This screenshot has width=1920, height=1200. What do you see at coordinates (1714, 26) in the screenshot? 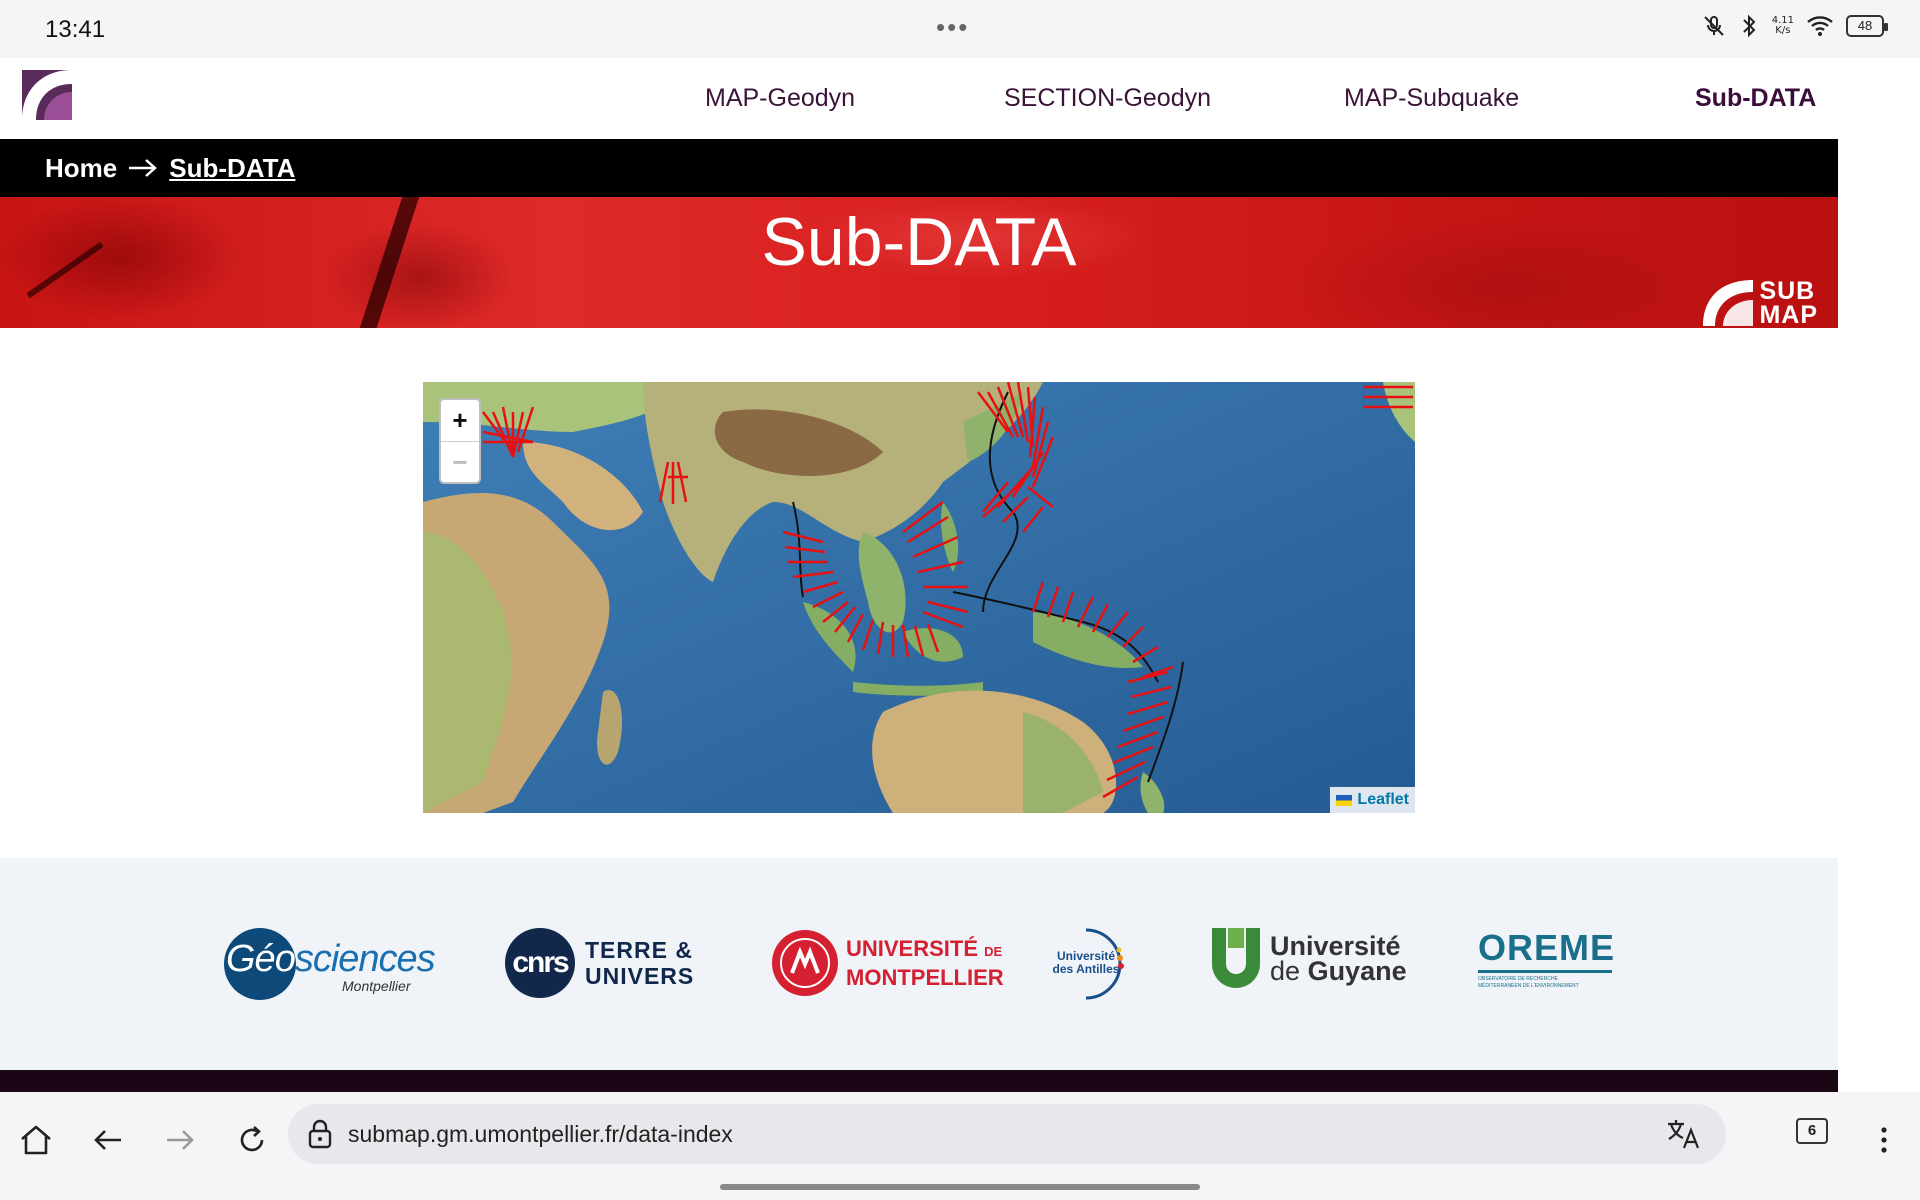
I see `mute-icon` at bounding box center [1714, 26].